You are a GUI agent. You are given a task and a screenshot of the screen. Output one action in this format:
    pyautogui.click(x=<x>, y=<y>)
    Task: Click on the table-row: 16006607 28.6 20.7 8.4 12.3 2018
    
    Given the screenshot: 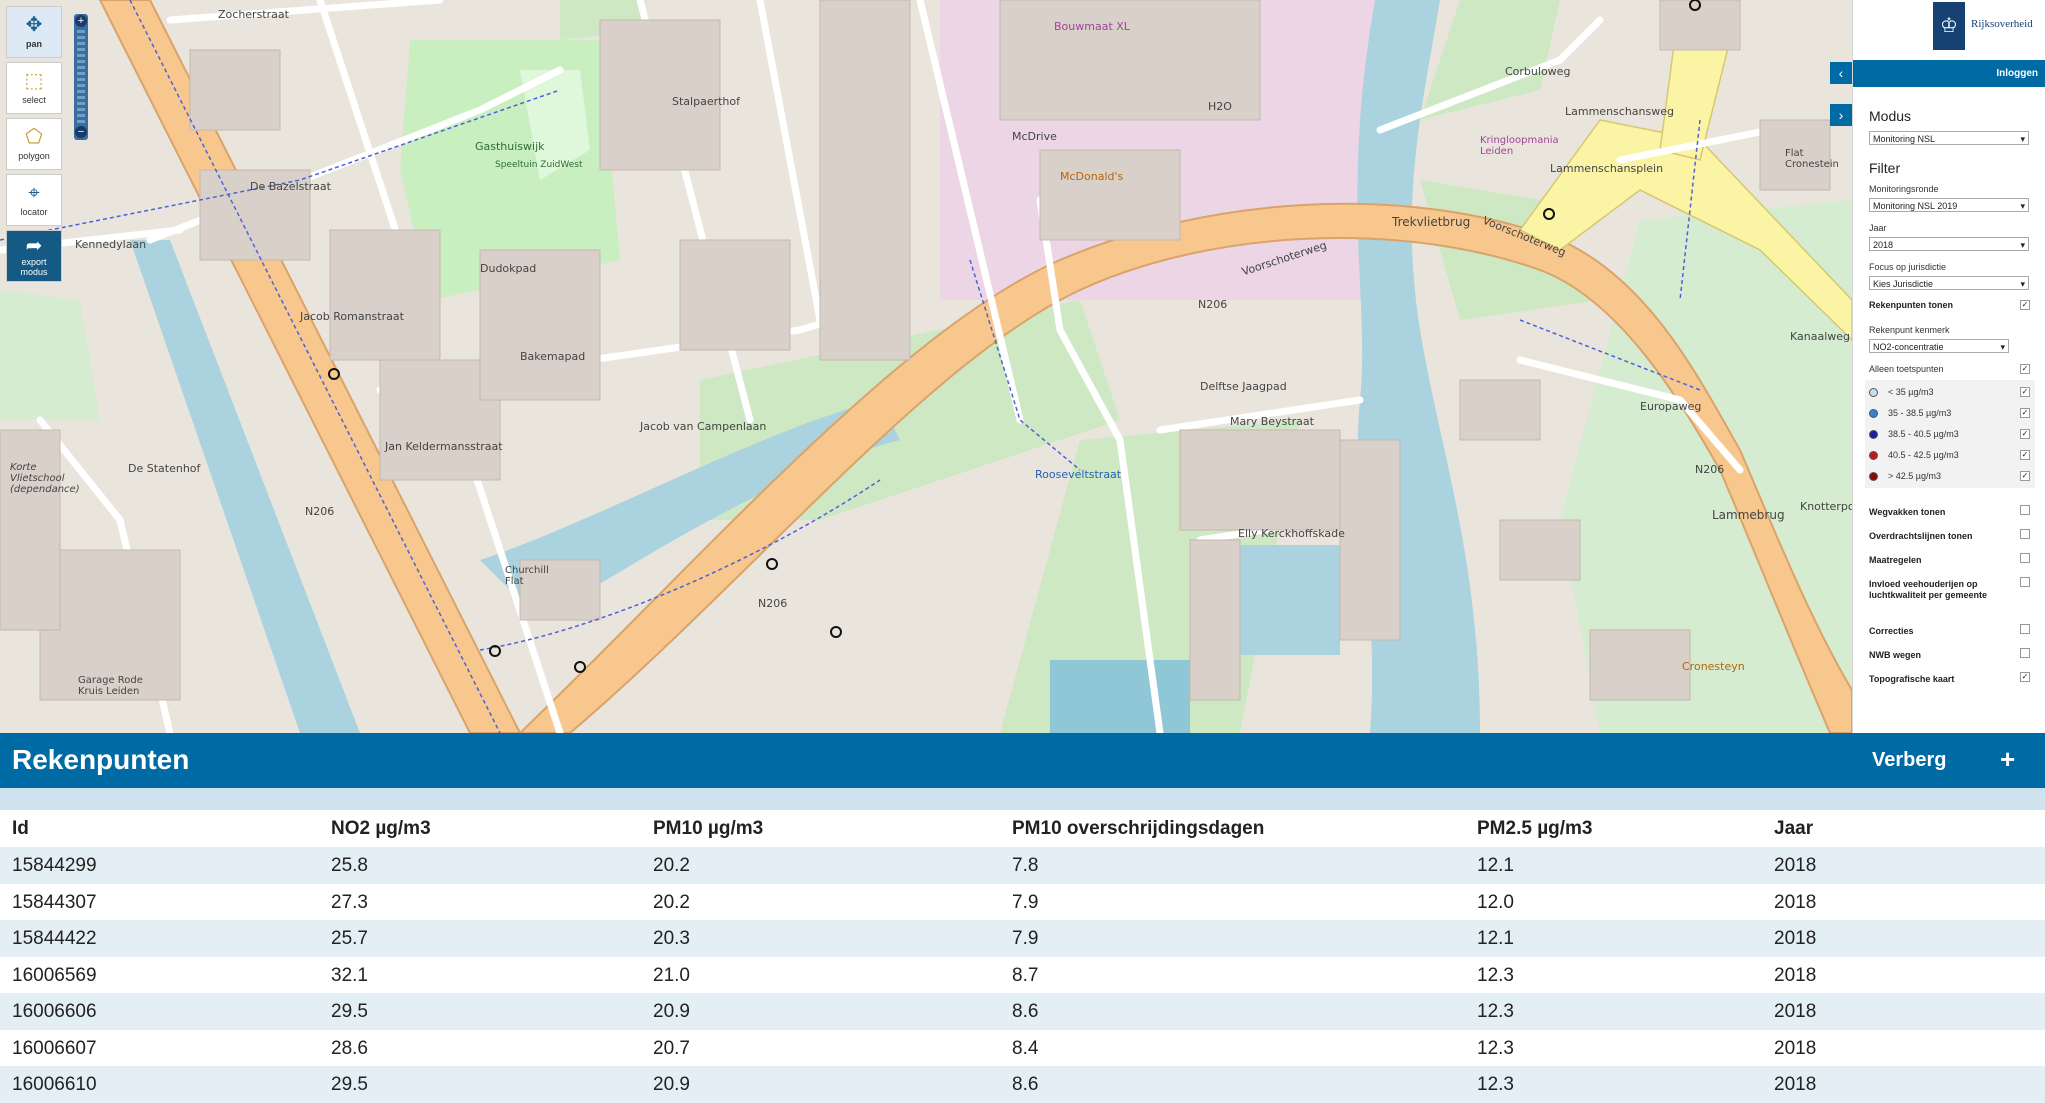 What is the action you would take?
    pyautogui.click(x=1022, y=1048)
    